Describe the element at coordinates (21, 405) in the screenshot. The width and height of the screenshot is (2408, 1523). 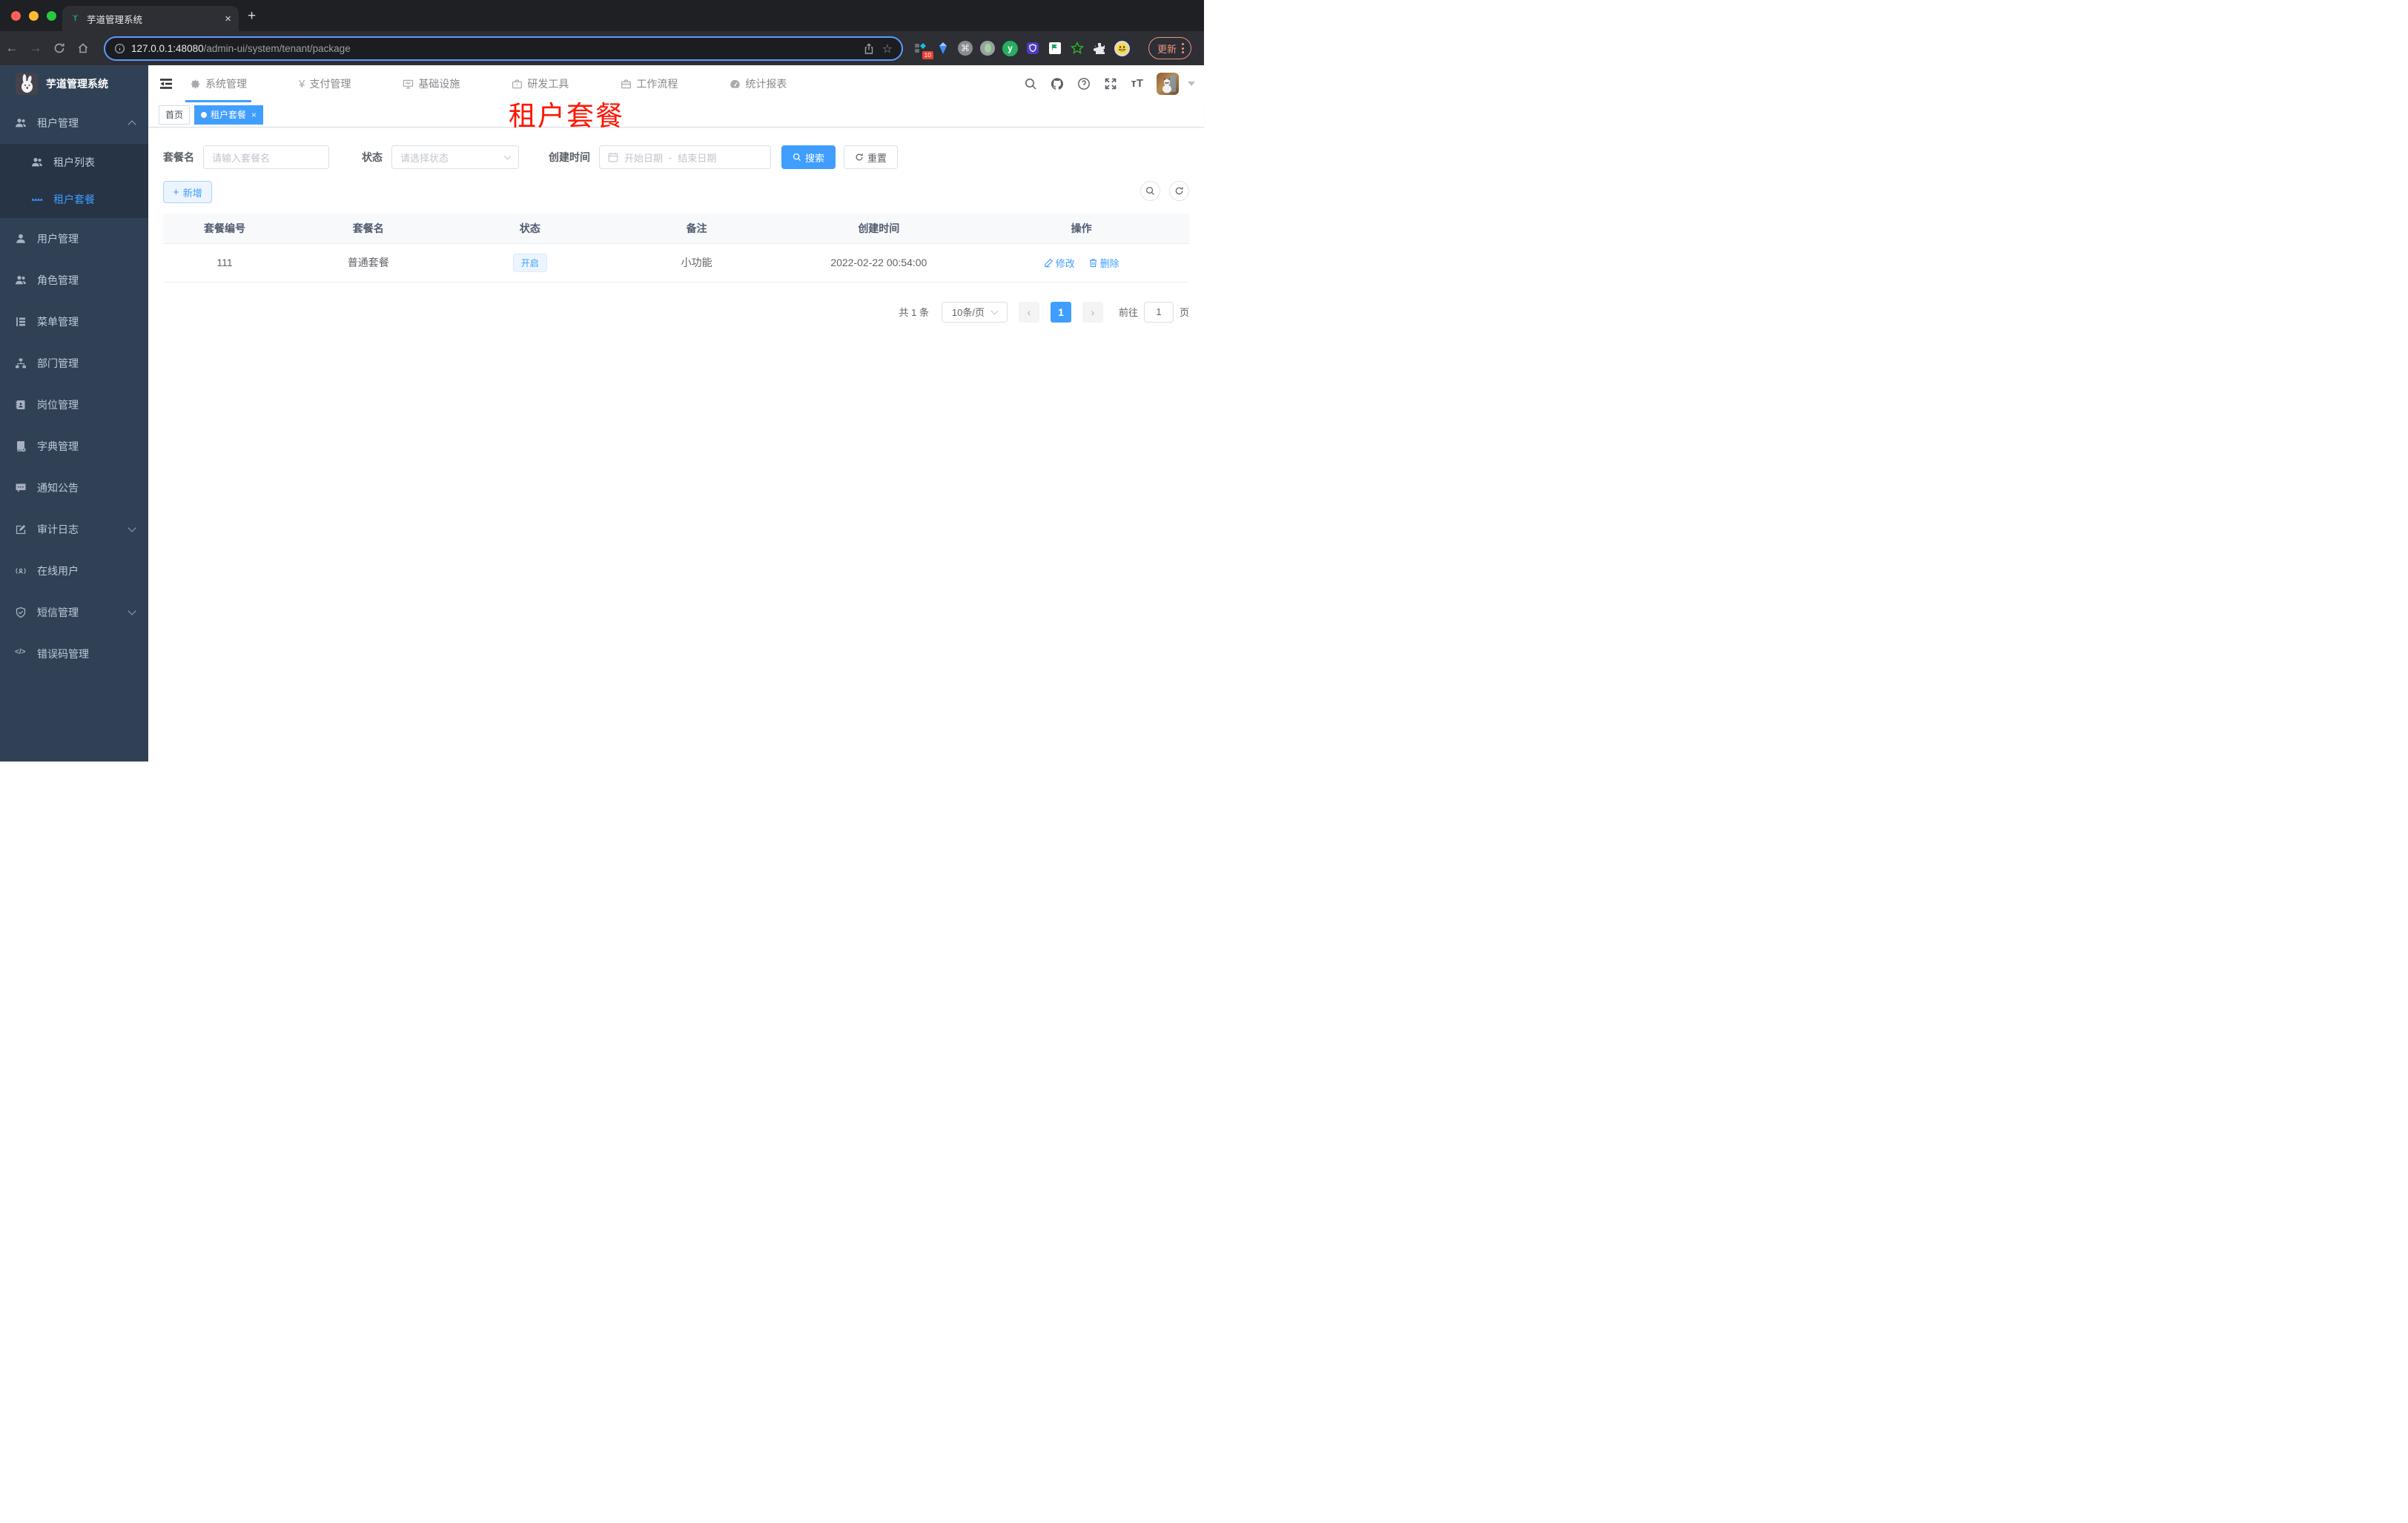
I see `post-icon` at that location.